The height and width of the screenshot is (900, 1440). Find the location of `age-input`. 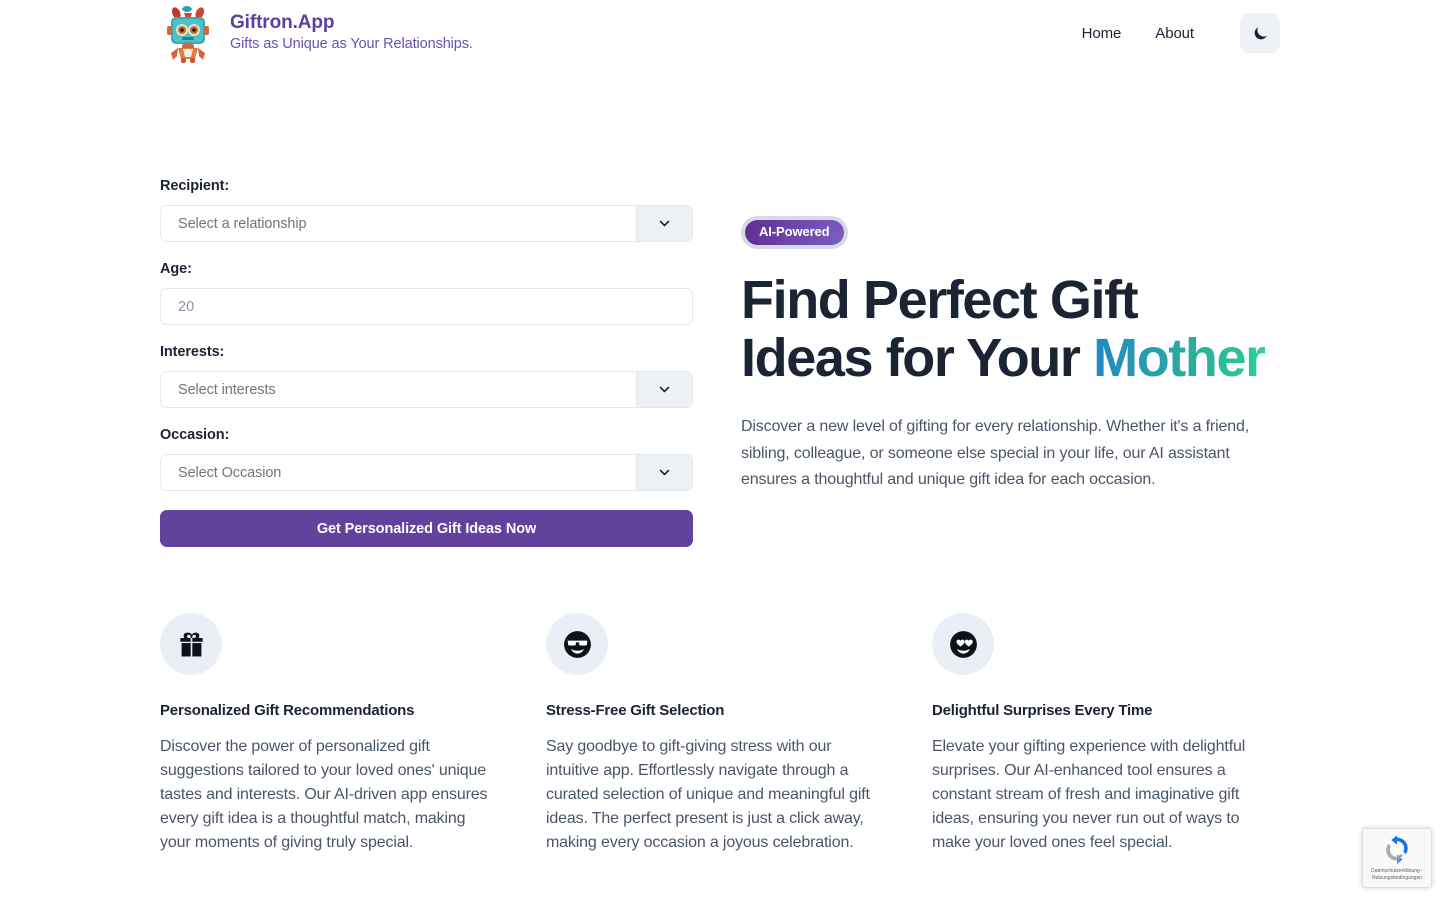

age-input is located at coordinates (426, 306).